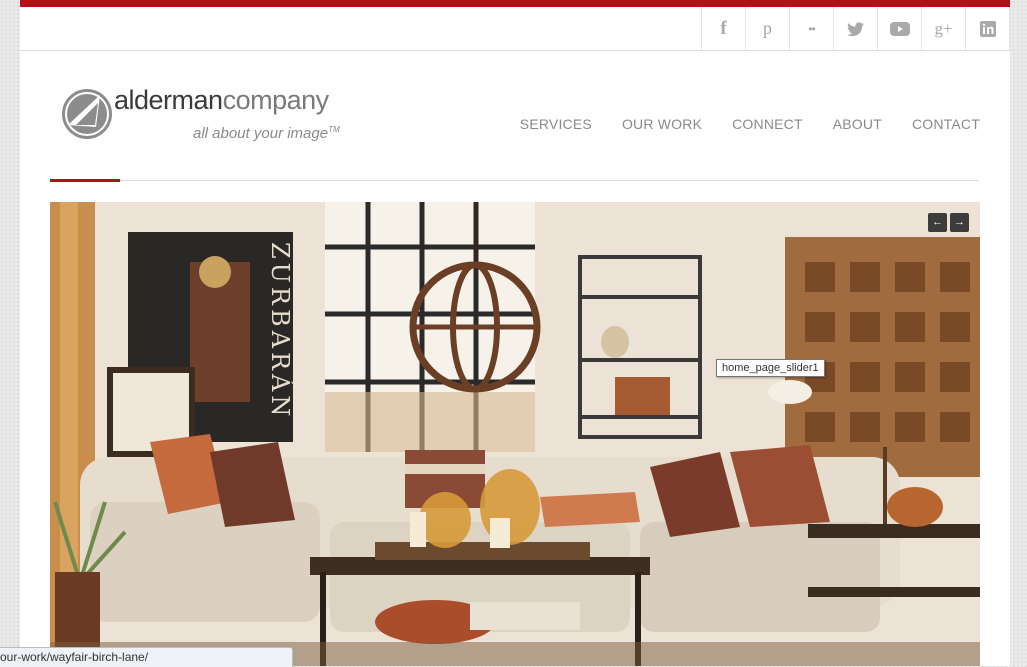  What do you see at coordinates (767, 28) in the screenshot?
I see `pinterest-icon: p` at bounding box center [767, 28].